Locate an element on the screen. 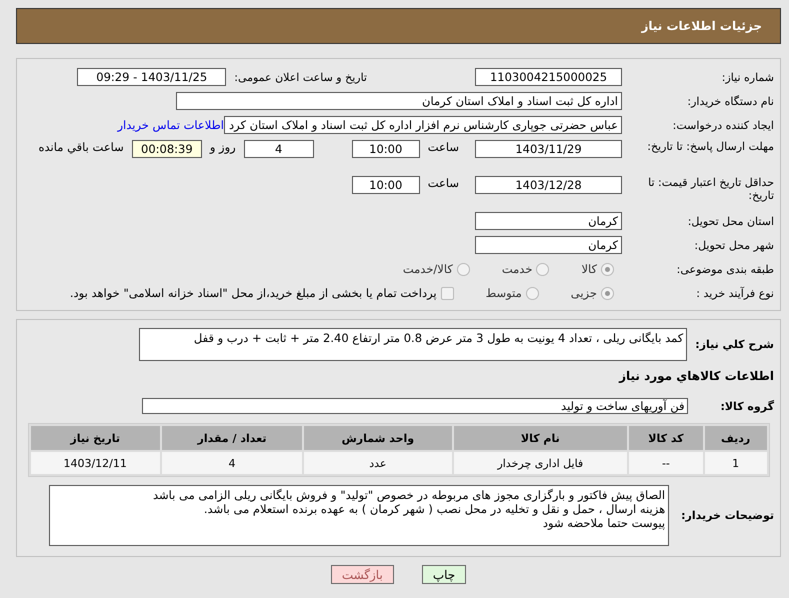 The image size is (789, 598). column-header: کد کالا is located at coordinates (666, 438).